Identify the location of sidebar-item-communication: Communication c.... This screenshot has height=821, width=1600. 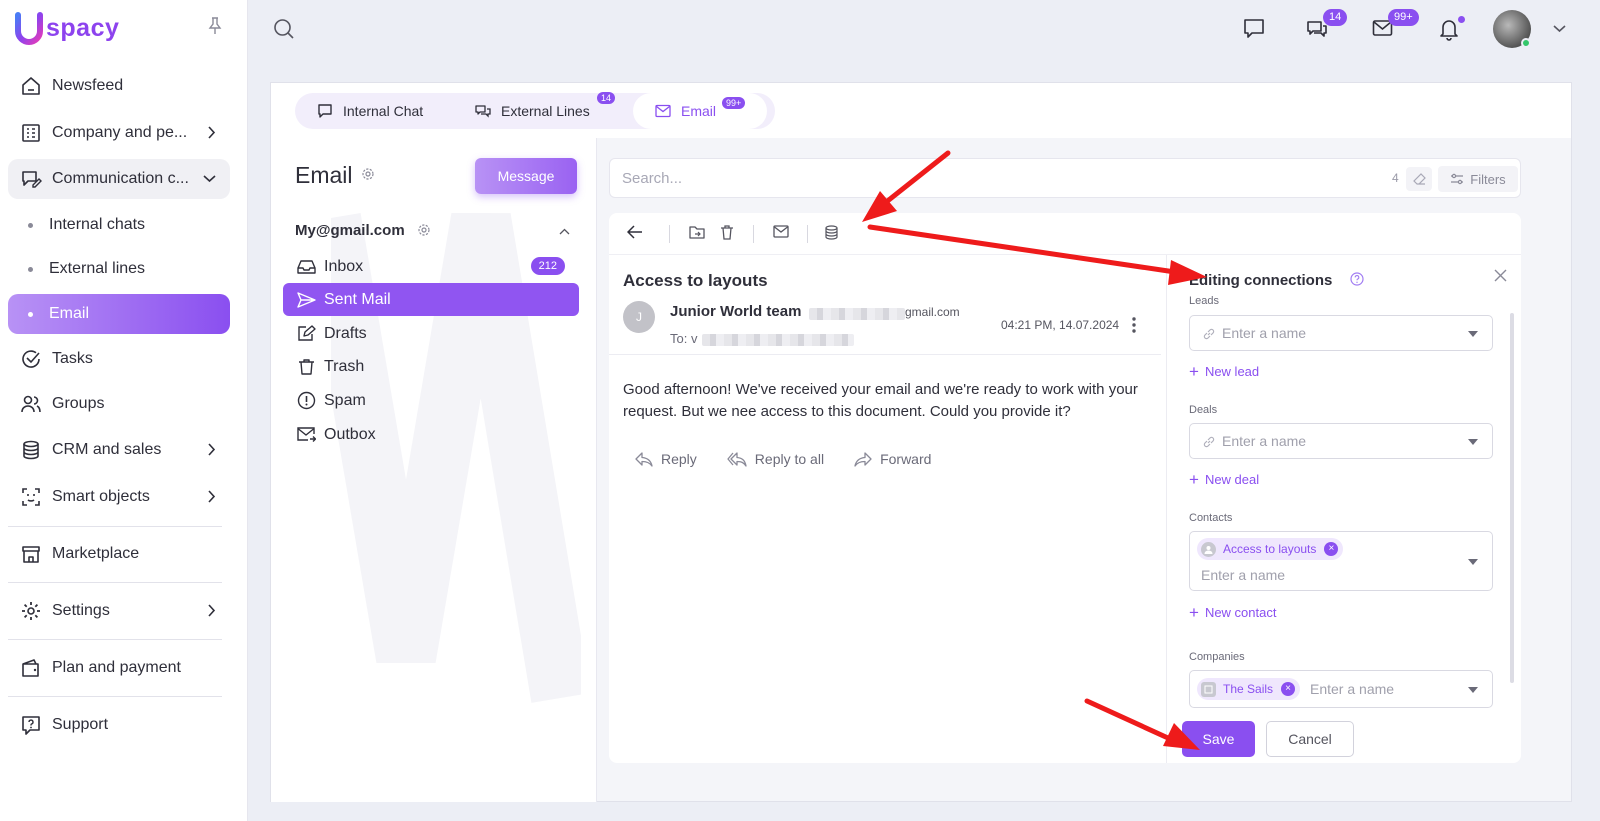
(119, 179).